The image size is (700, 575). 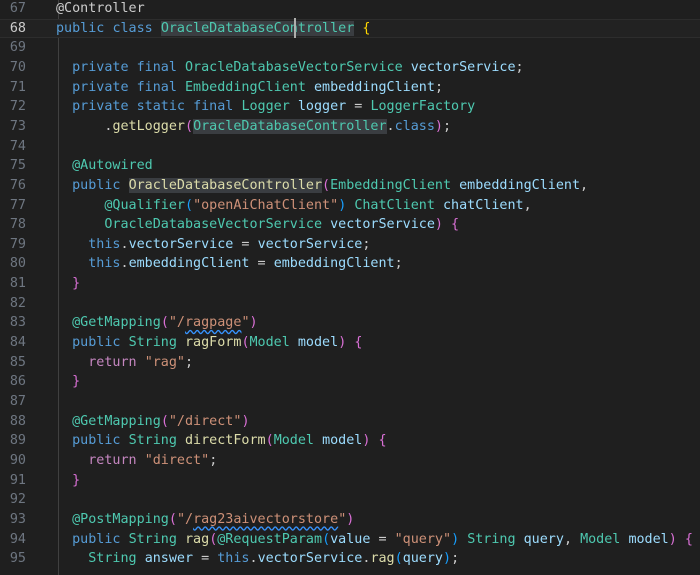 I want to click on code-line: 69, so click(x=350, y=48).